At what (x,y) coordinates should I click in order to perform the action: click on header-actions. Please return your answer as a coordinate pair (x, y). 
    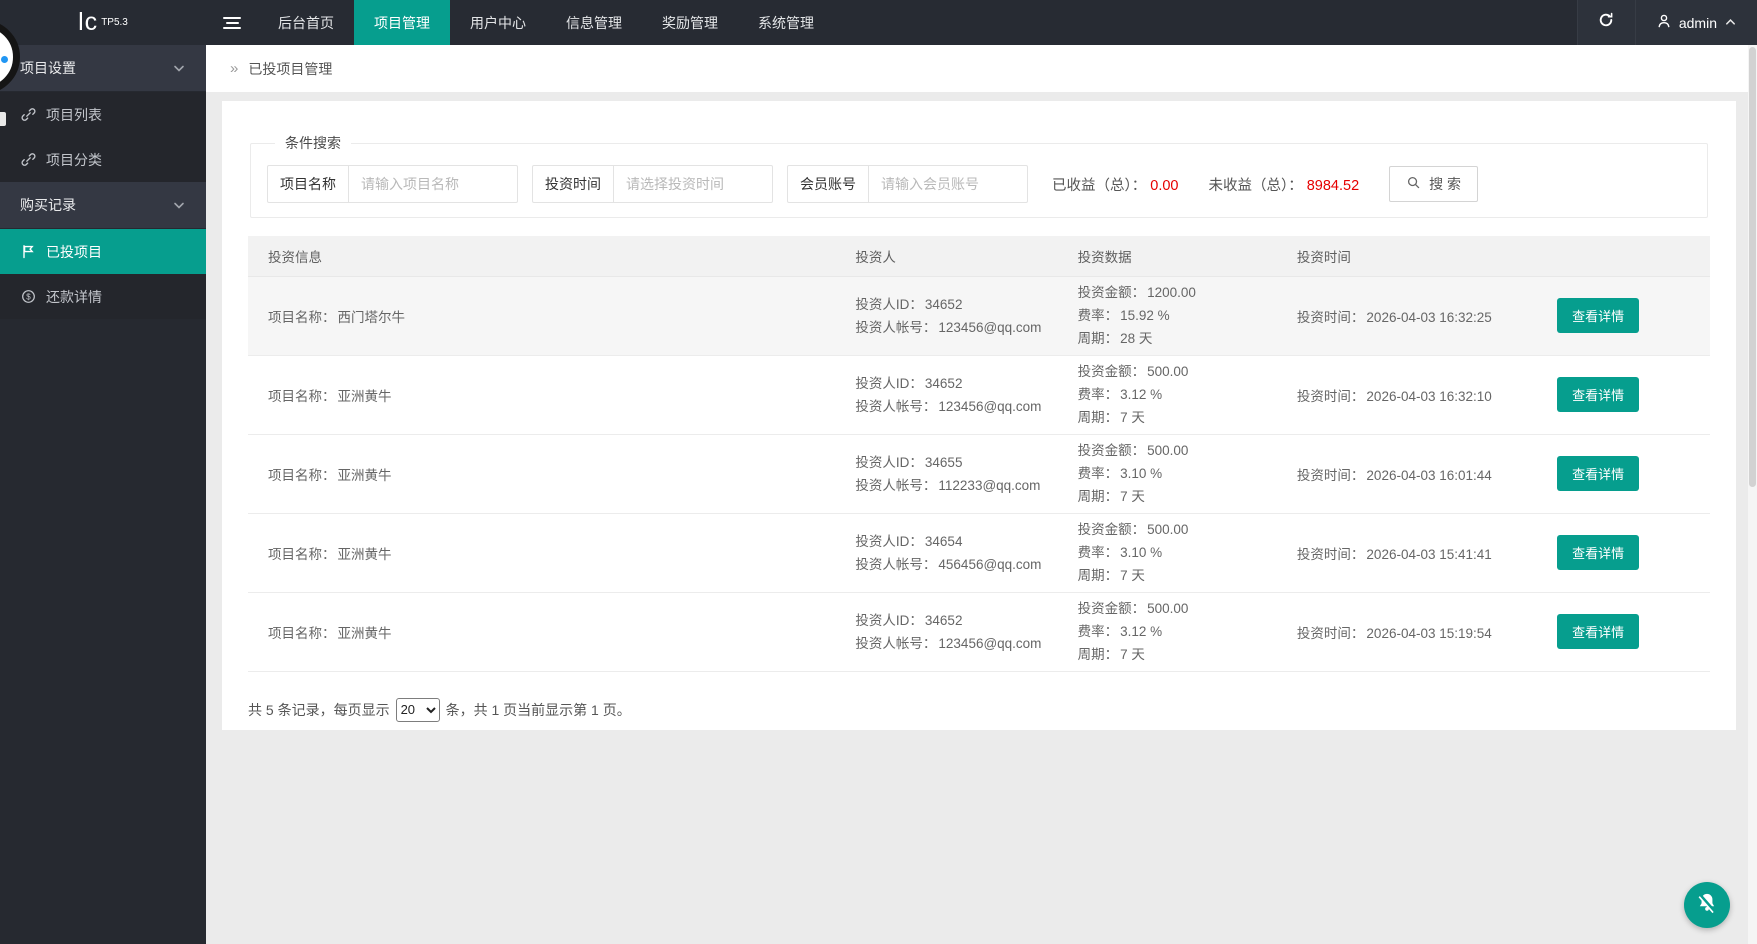
    Looking at the image, I should click on (1629, 256).